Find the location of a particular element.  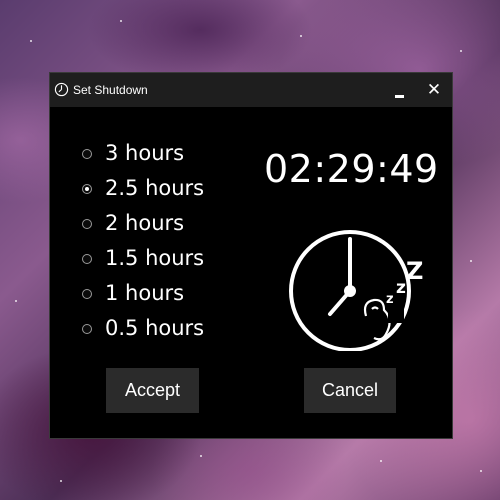

option-label: 2.5 hours is located at coordinates (155, 188).